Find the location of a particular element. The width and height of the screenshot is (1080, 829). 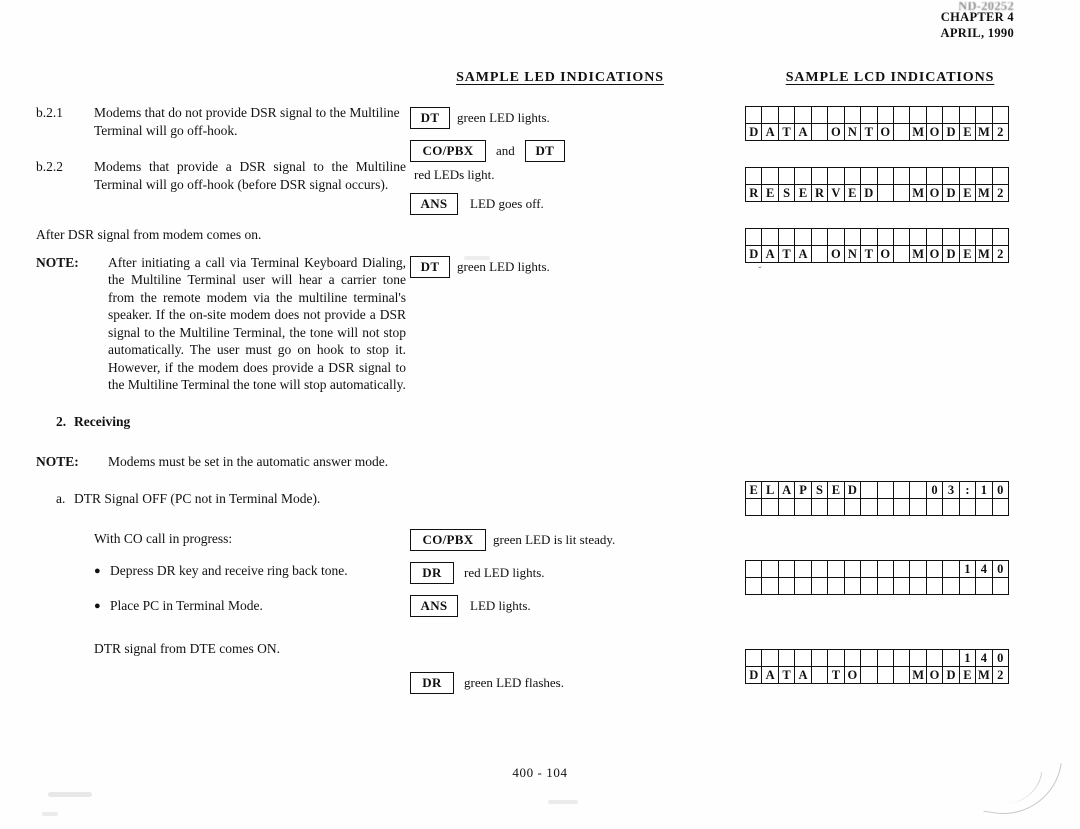

lcd-cell: 2 is located at coordinates (1000, 193).